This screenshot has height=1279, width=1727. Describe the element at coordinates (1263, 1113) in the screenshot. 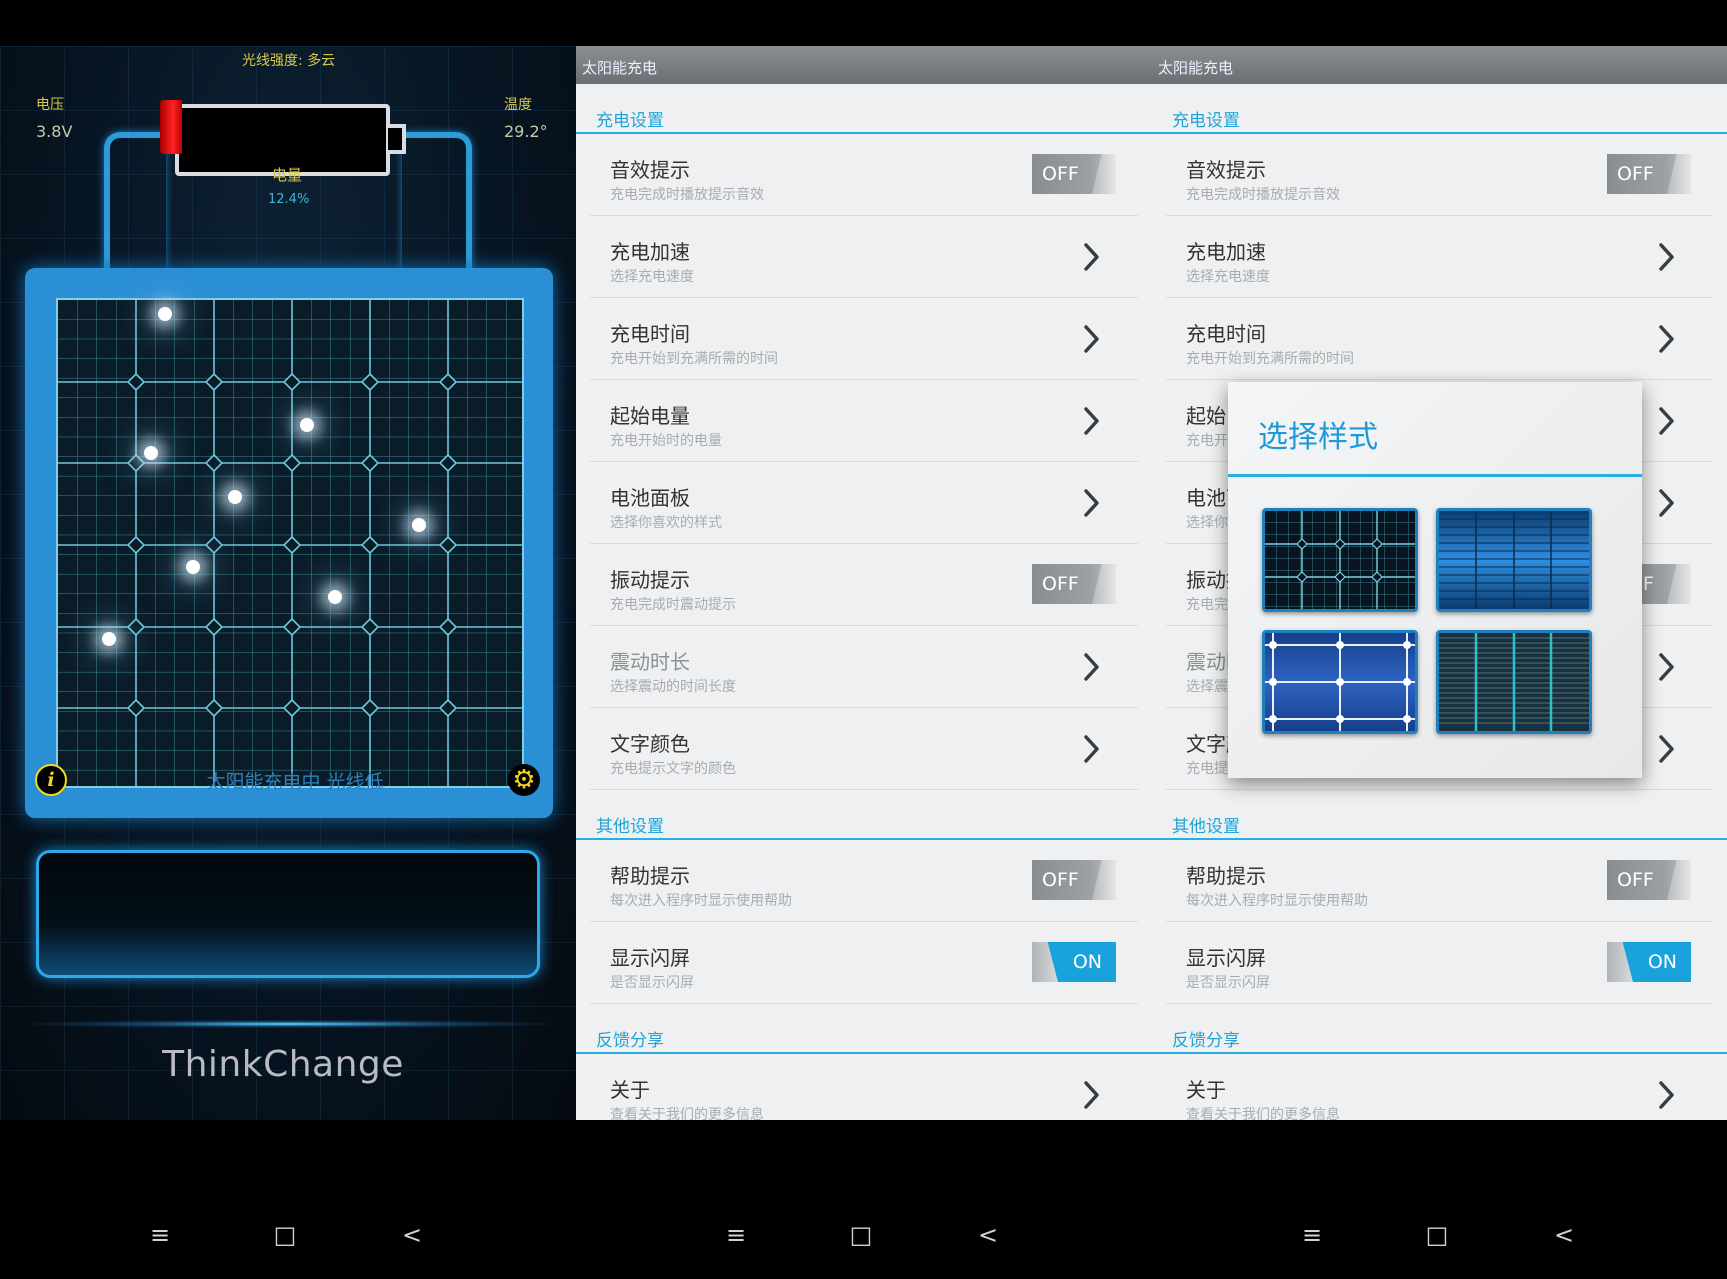

I see `row-subtitle: 查看关于我们的更多信息` at that location.